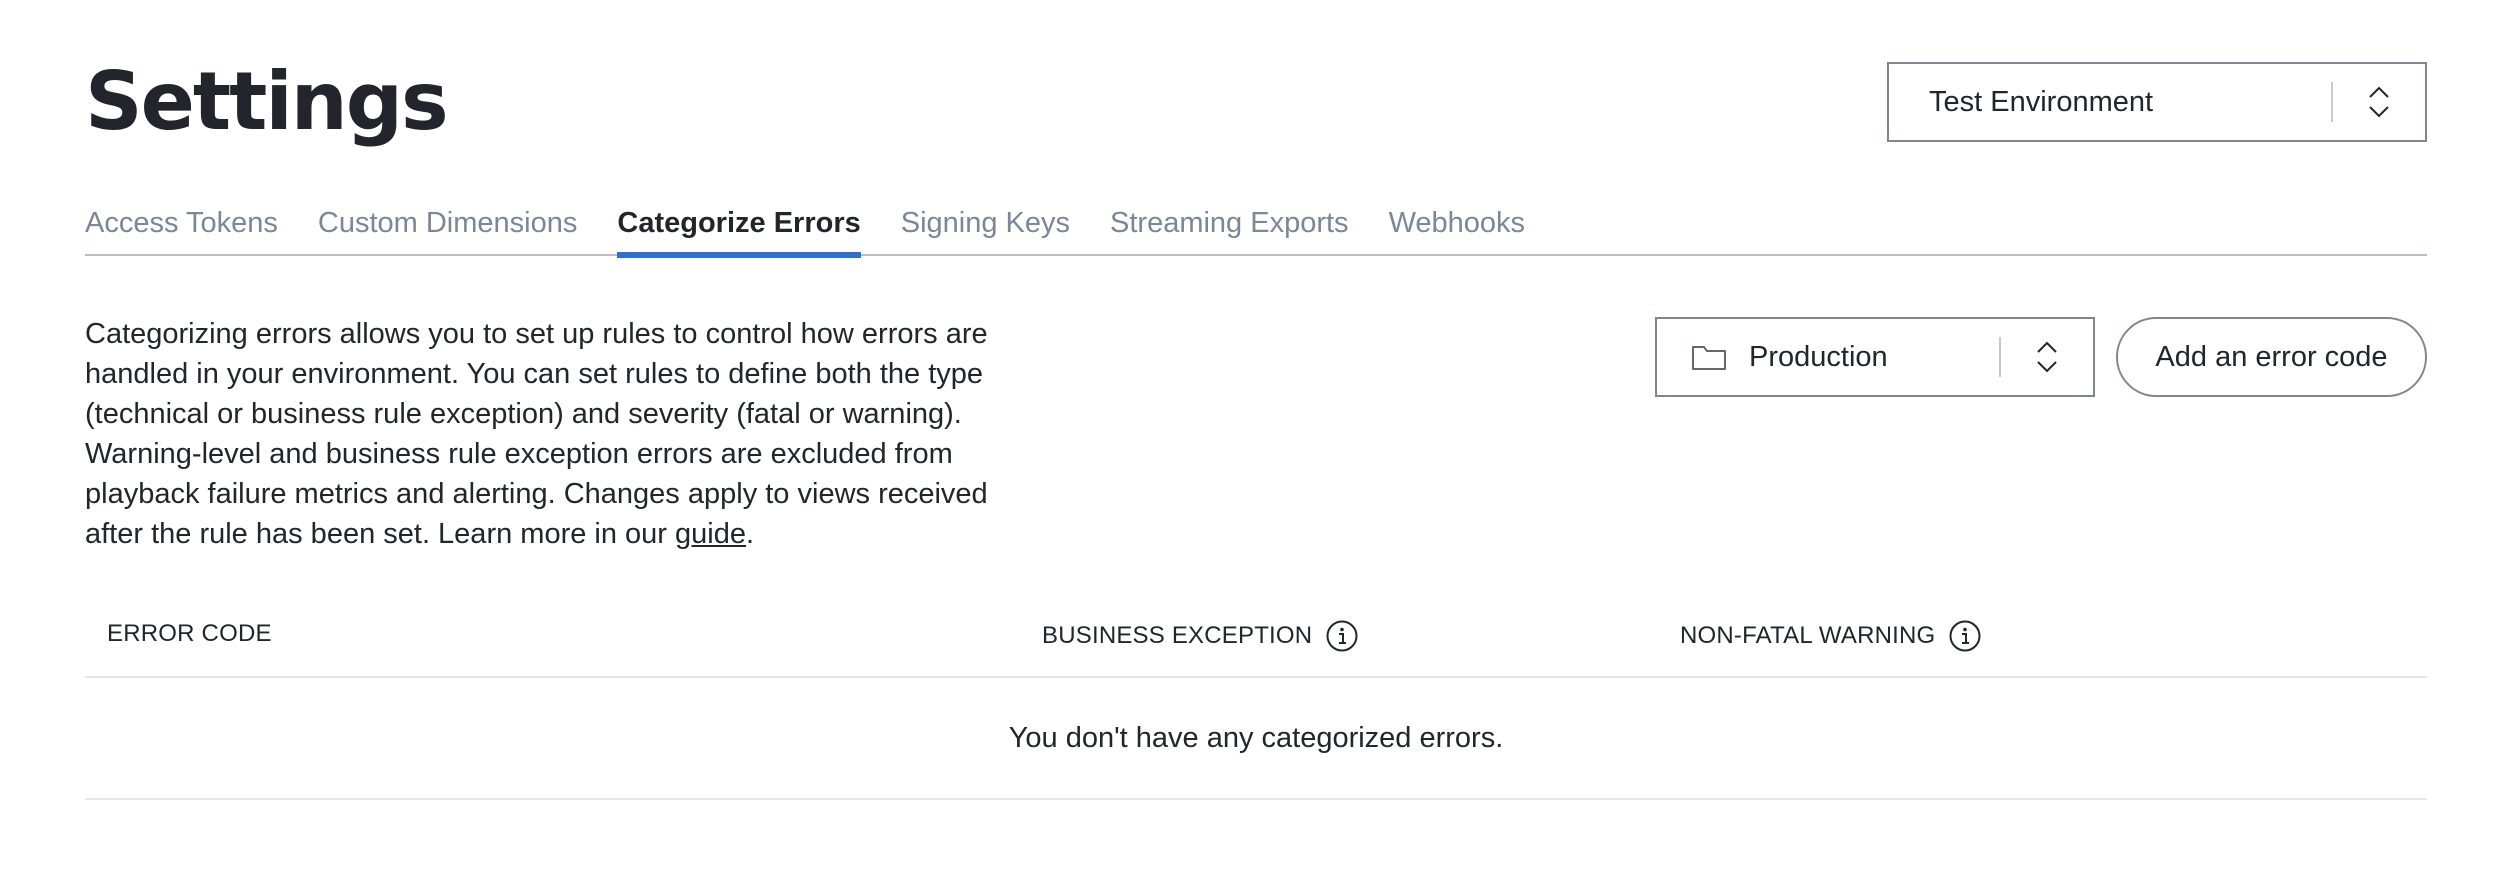 Image resolution: width=2508 pixels, height=872 pixels. Describe the element at coordinates (1709, 357) in the screenshot. I see `folder-icon` at that location.